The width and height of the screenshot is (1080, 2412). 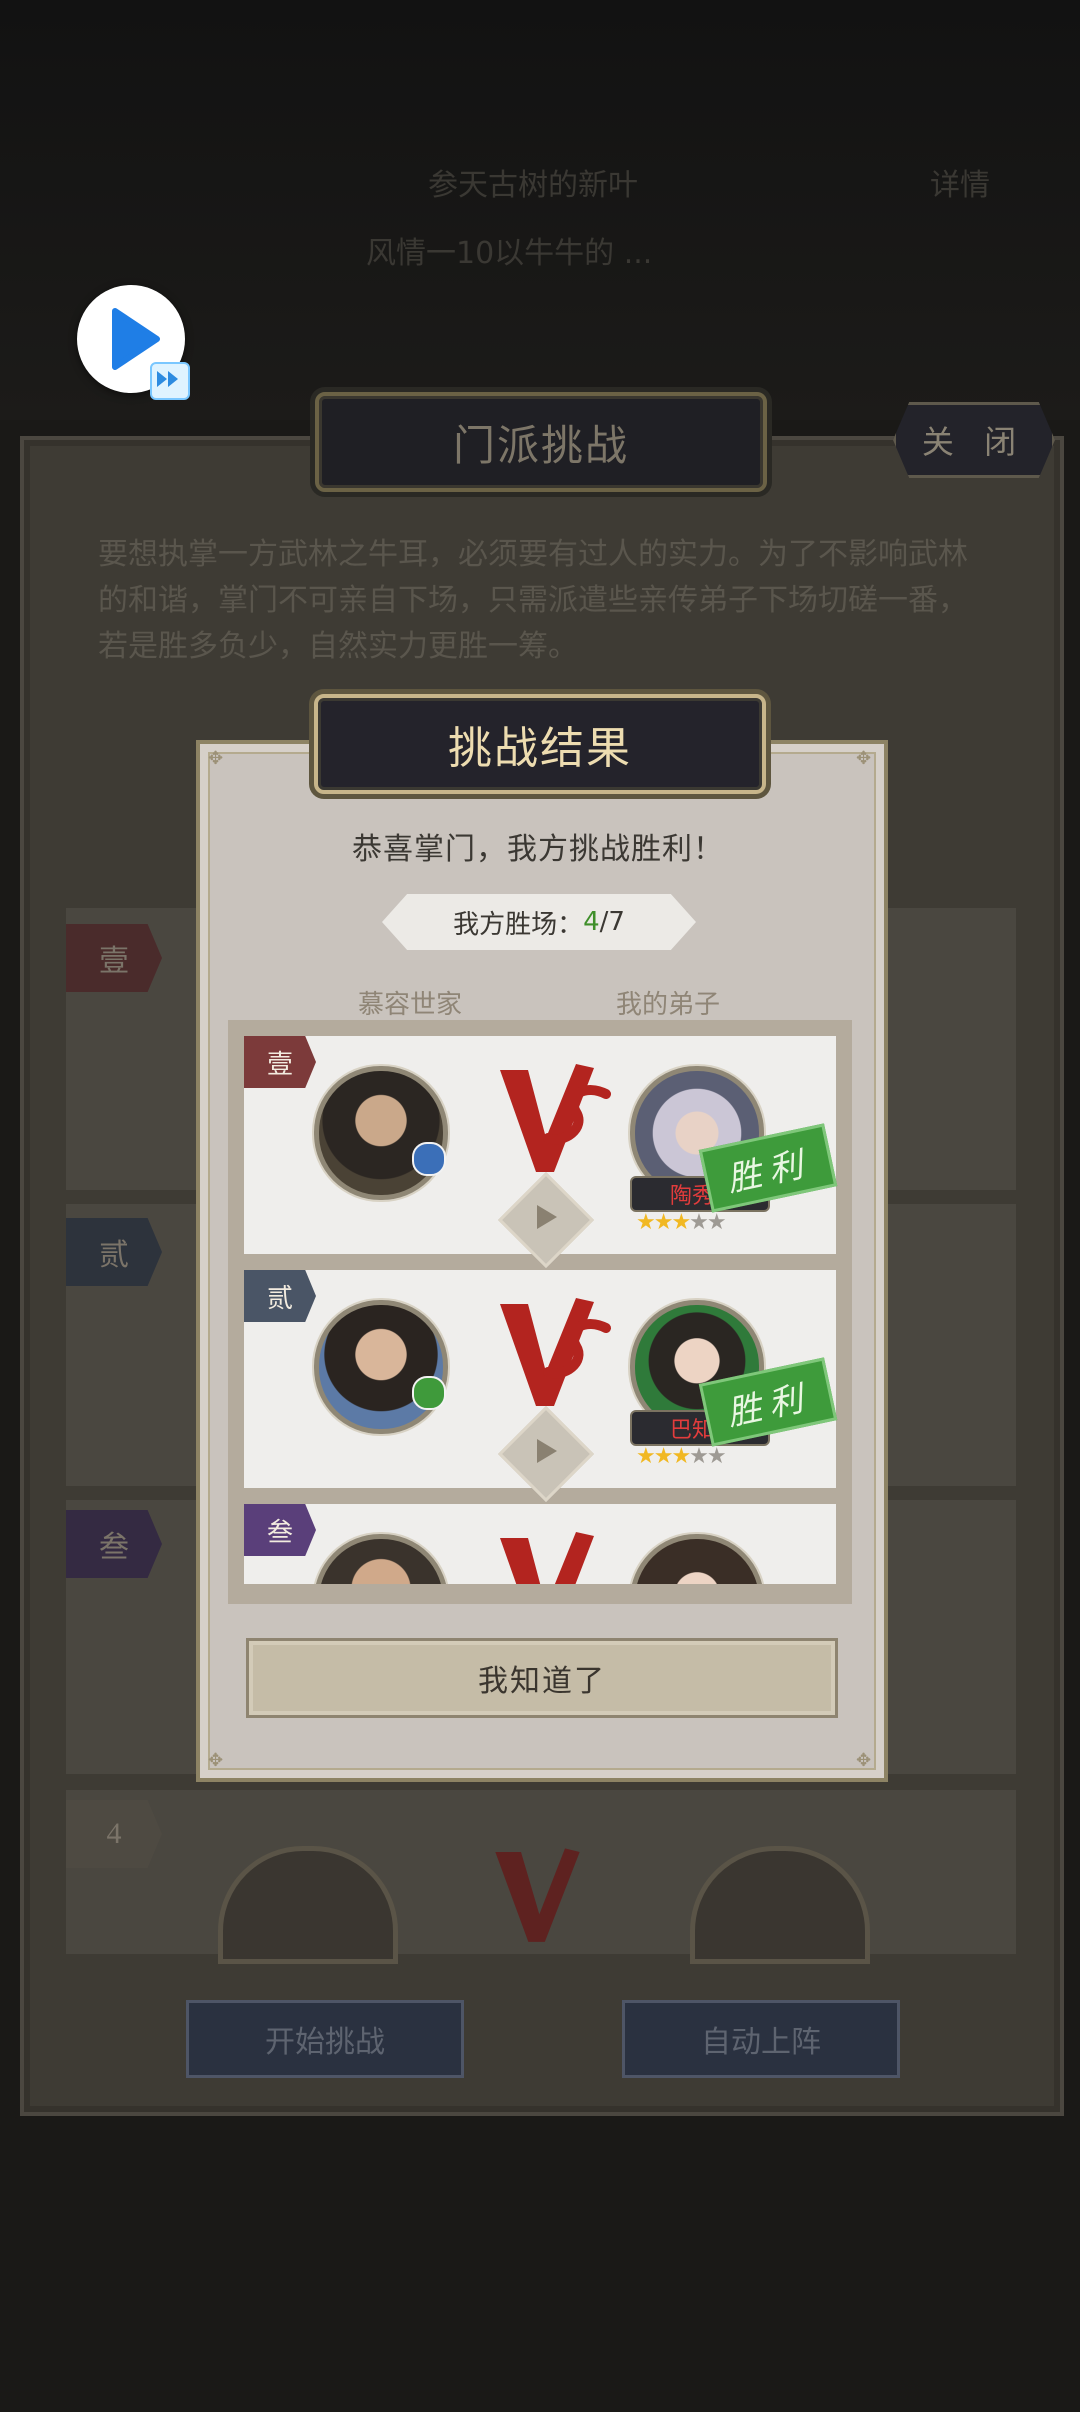 What do you see at coordinates (960, 185) in the screenshot?
I see `bg-text-2: 详情` at bounding box center [960, 185].